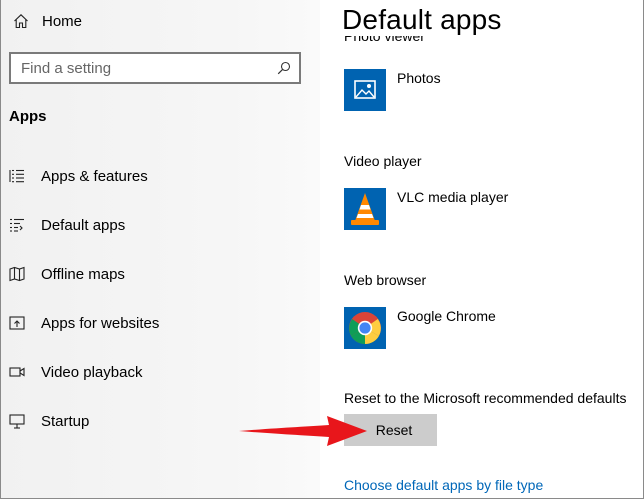 The image size is (644, 499). I want to click on photos-app-icon, so click(365, 90).